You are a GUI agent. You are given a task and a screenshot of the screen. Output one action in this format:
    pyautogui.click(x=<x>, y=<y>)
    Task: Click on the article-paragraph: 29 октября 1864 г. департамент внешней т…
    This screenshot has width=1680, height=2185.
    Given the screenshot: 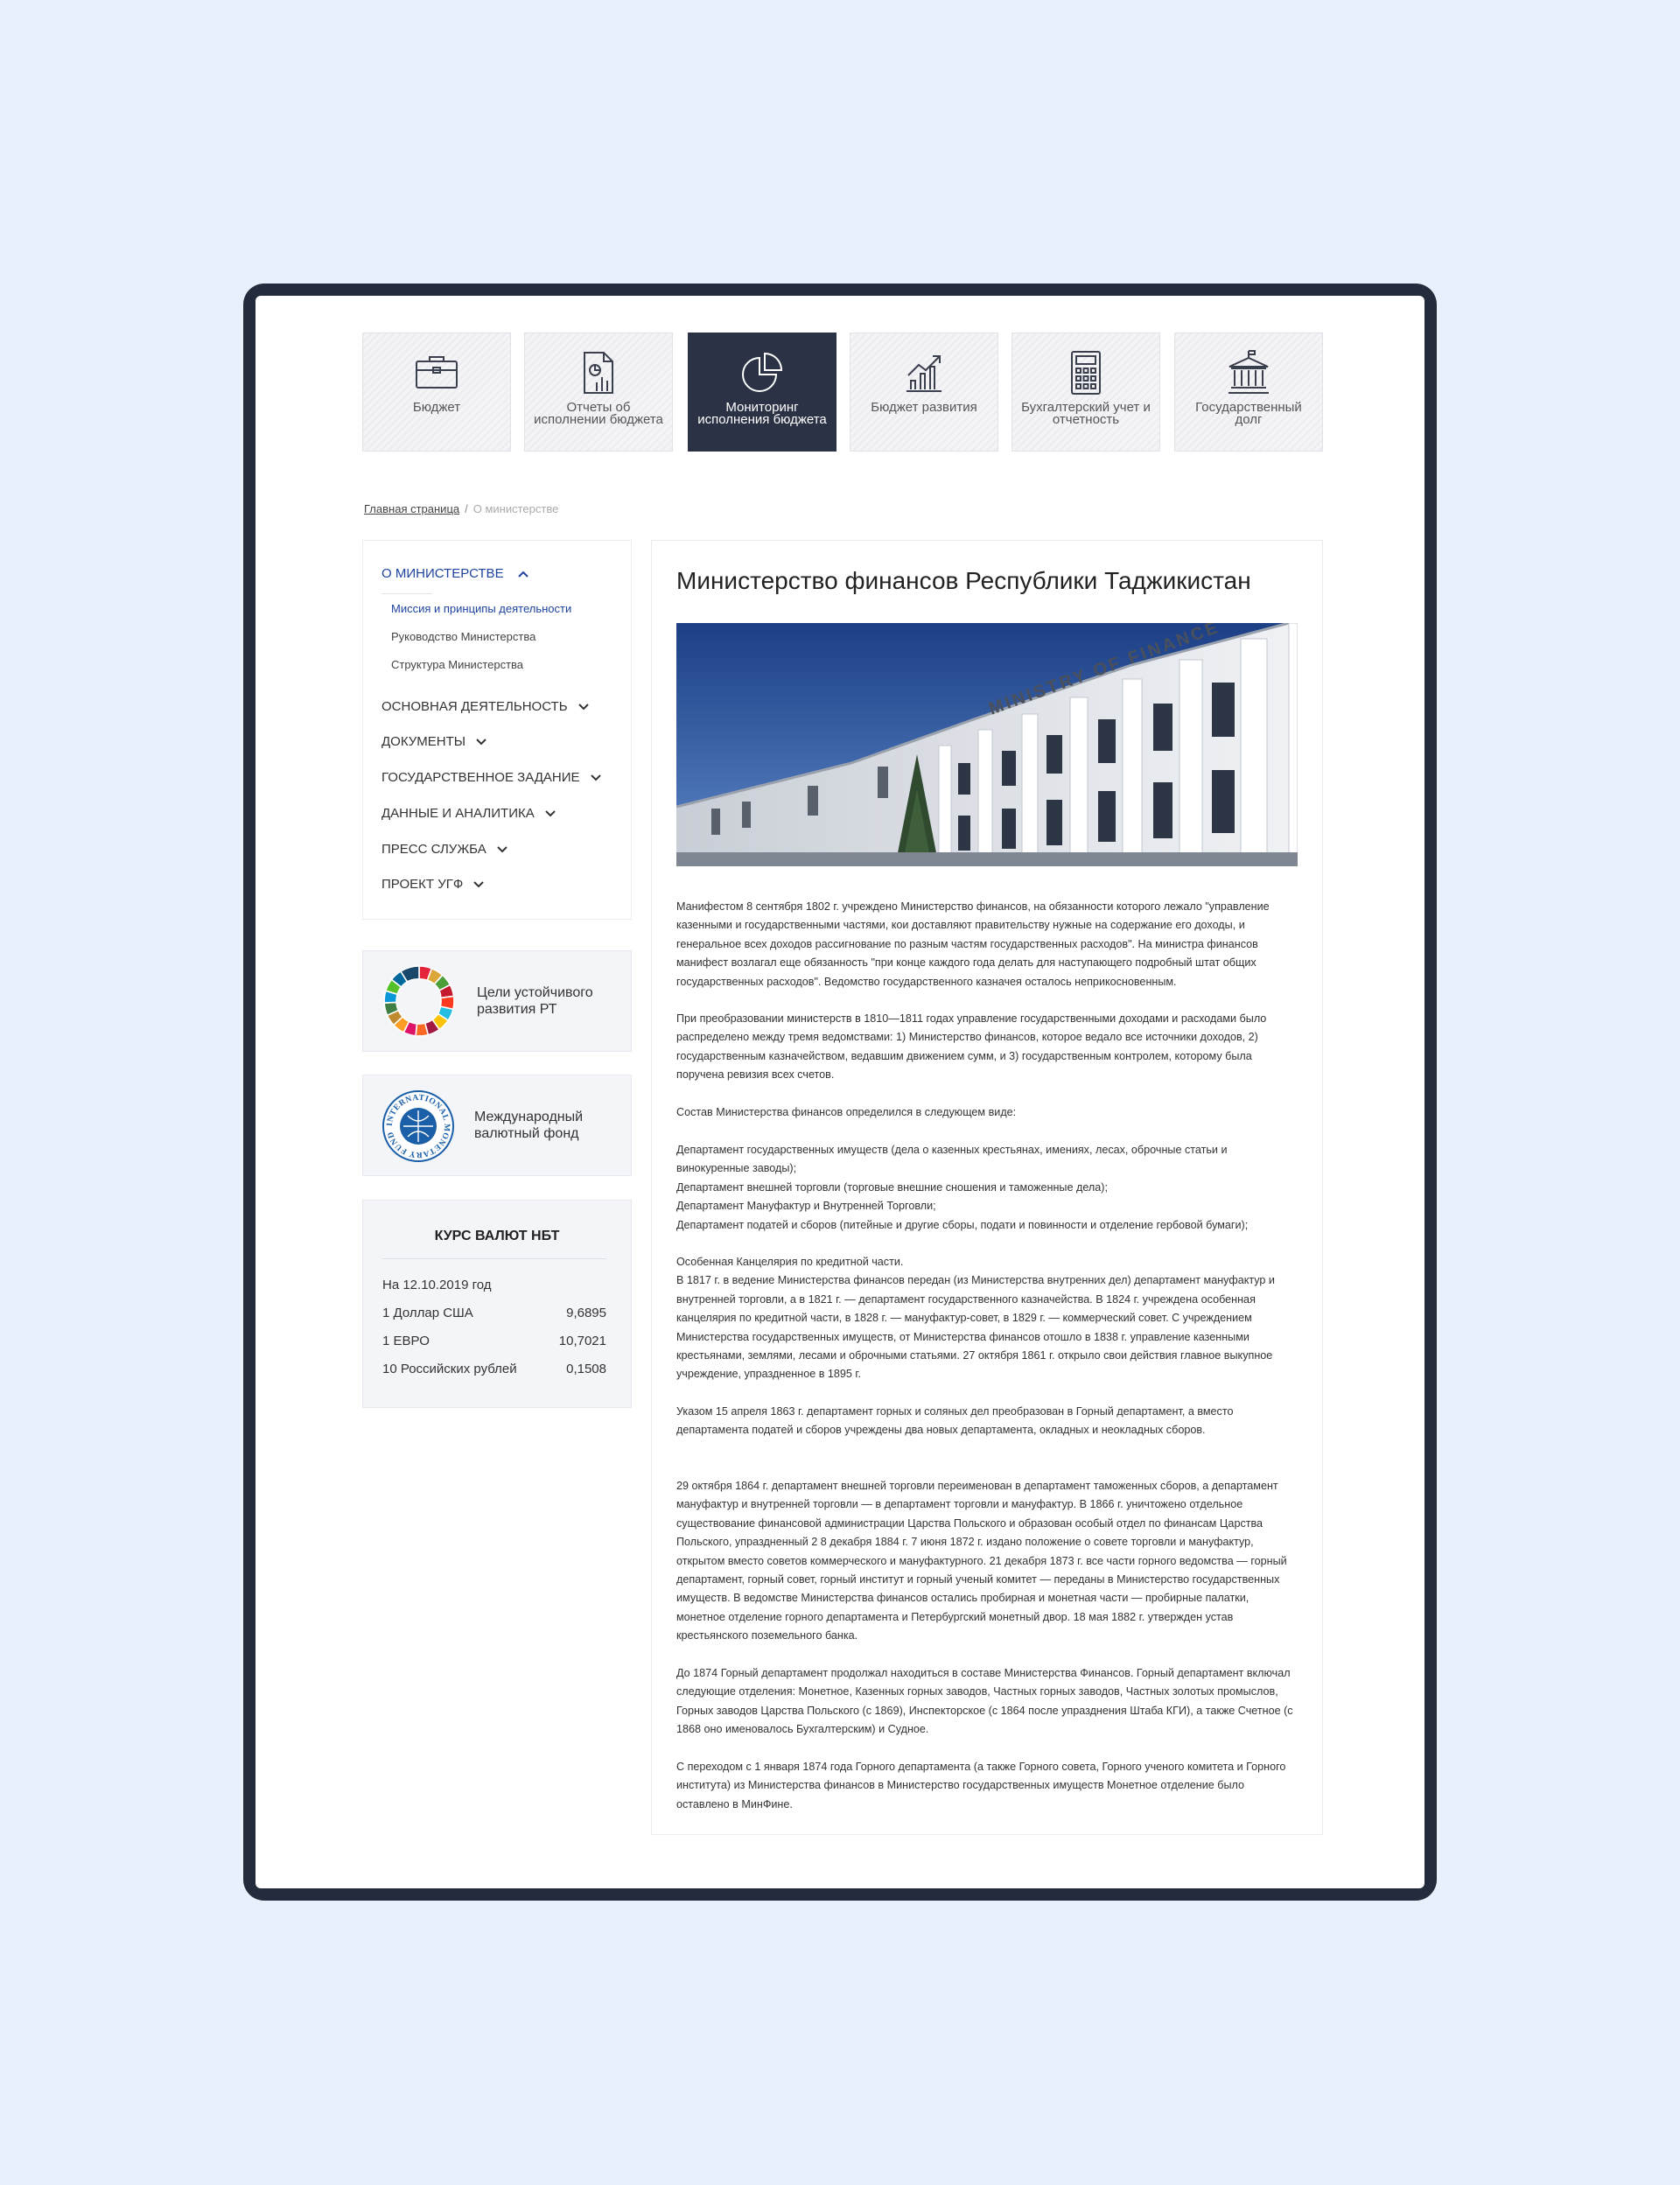 What is the action you would take?
    pyautogui.click(x=981, y=1561)
    